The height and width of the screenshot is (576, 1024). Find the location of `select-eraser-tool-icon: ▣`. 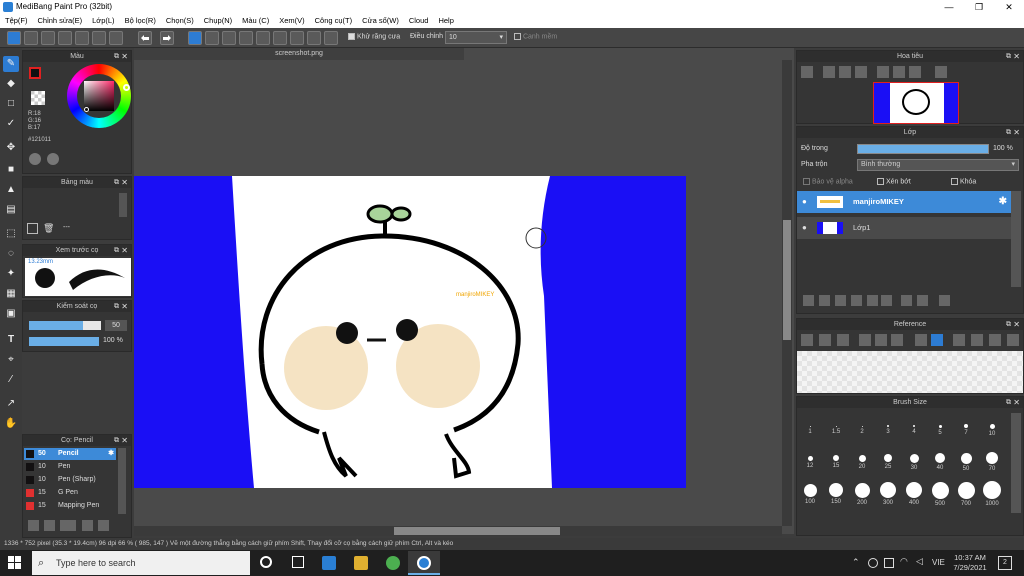

select-eraser-tool-icon: ▣ is located at coordinates (11, 314).